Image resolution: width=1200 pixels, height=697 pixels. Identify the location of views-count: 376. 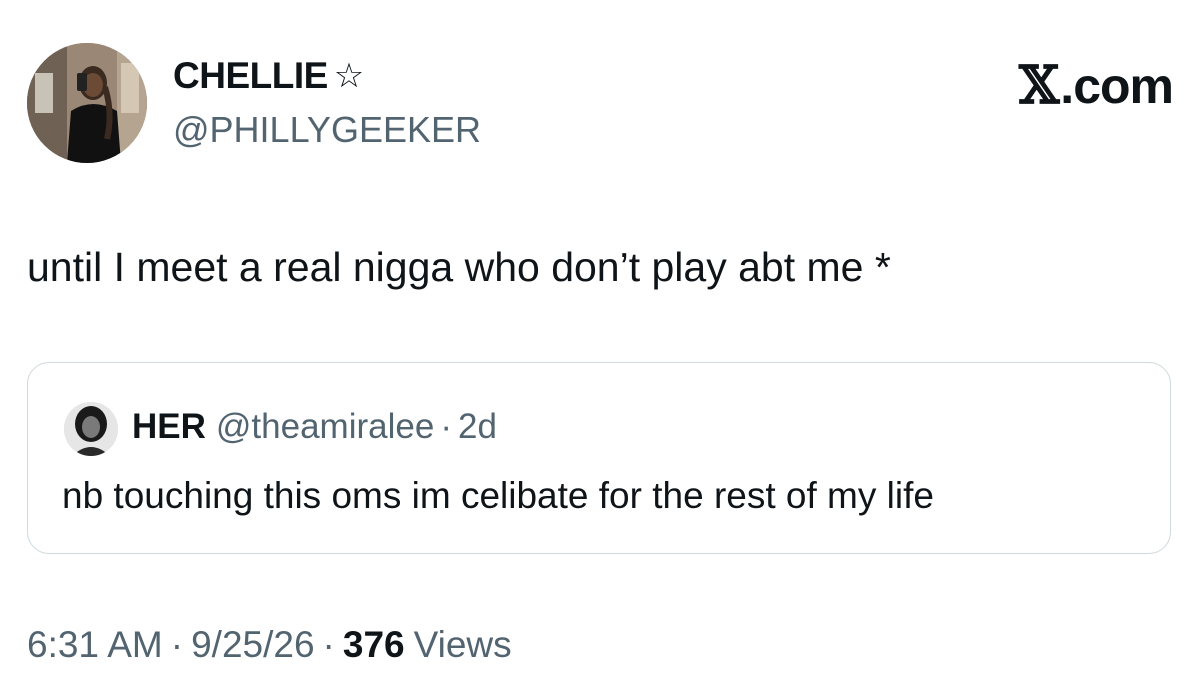
(373, 644).